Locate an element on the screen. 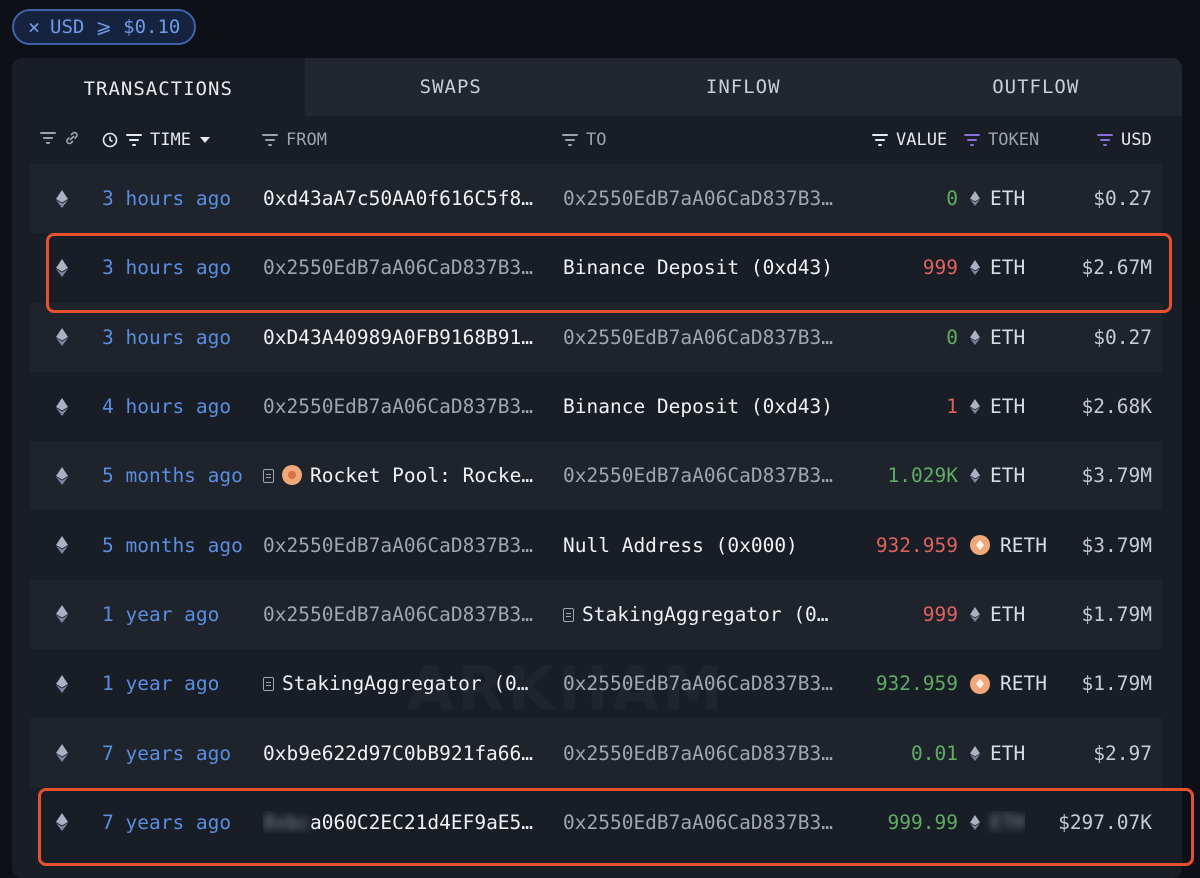  usd-column-header: USD is located at coordinates (1124, 140).